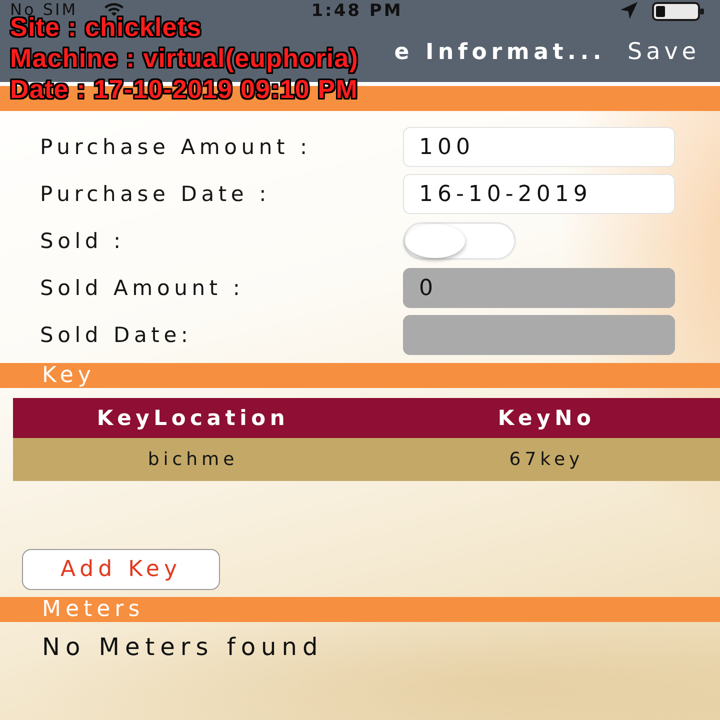 The height and width of the screenshot is (720, 720). I want to click on toggle-switch, so click(459, 241).